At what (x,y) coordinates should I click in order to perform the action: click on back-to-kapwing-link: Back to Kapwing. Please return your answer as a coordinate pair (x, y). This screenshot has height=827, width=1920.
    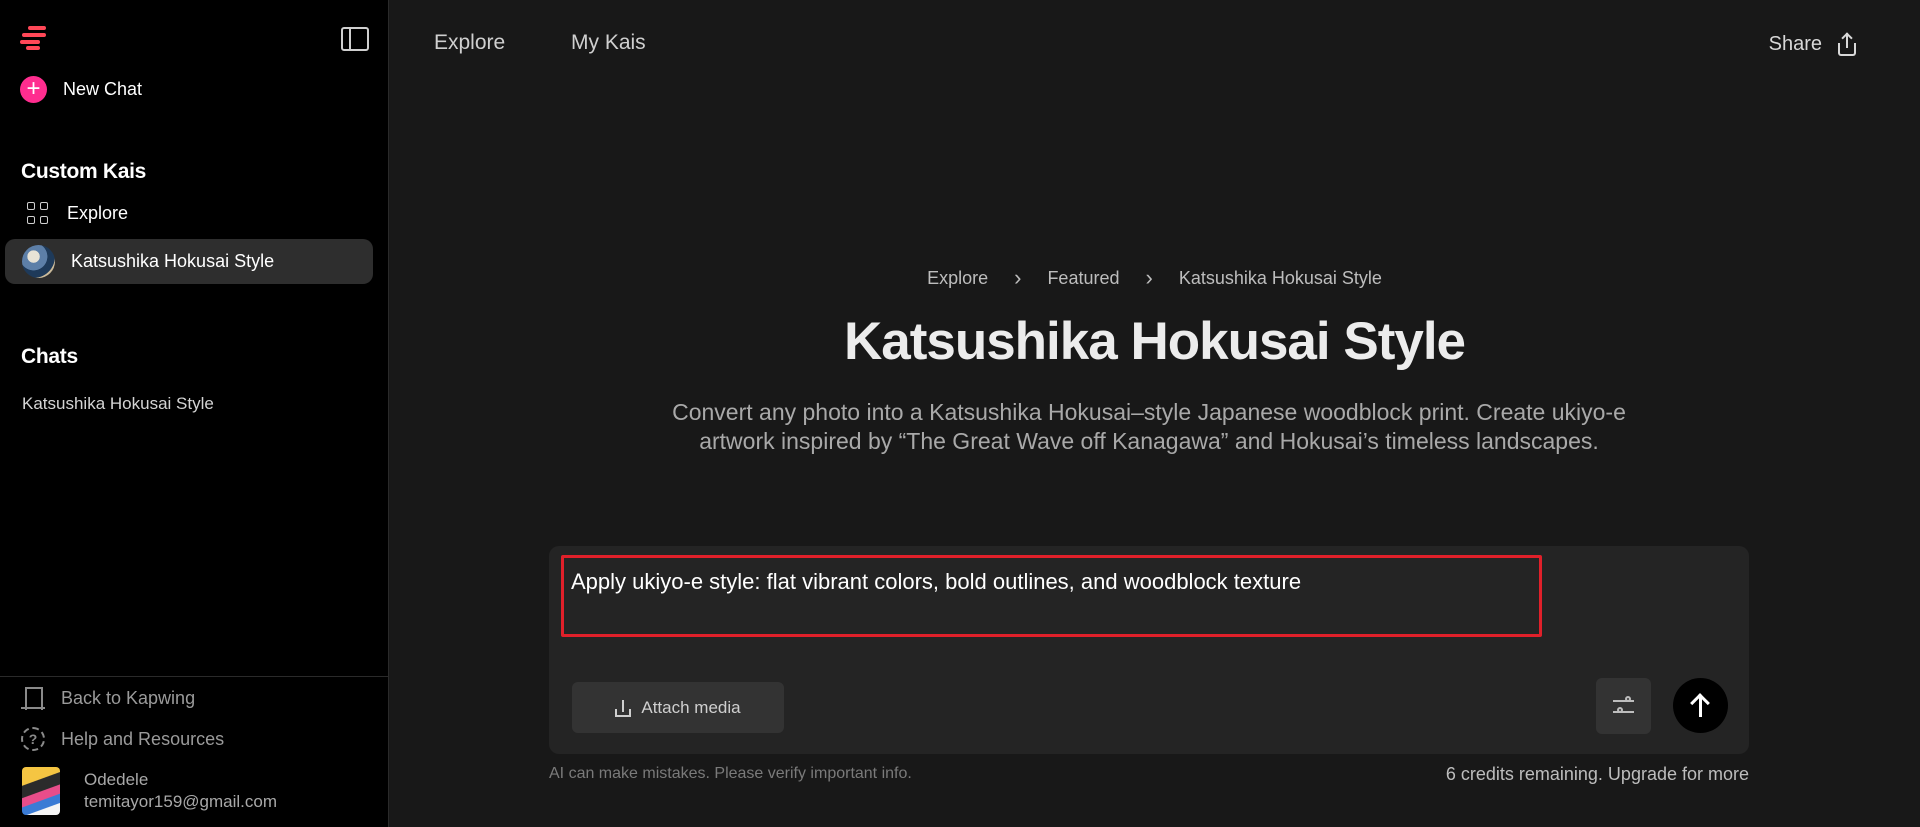
    Looking at the image, I should click on (108, 698).